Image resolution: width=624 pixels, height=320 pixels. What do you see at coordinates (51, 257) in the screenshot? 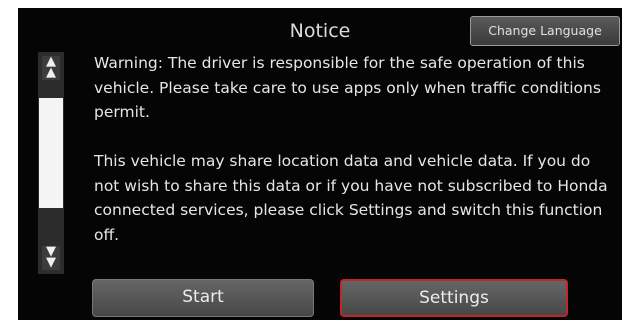
I see `double-chevron-down-icon: ▼ ▼` at bounding box center [51, 257].